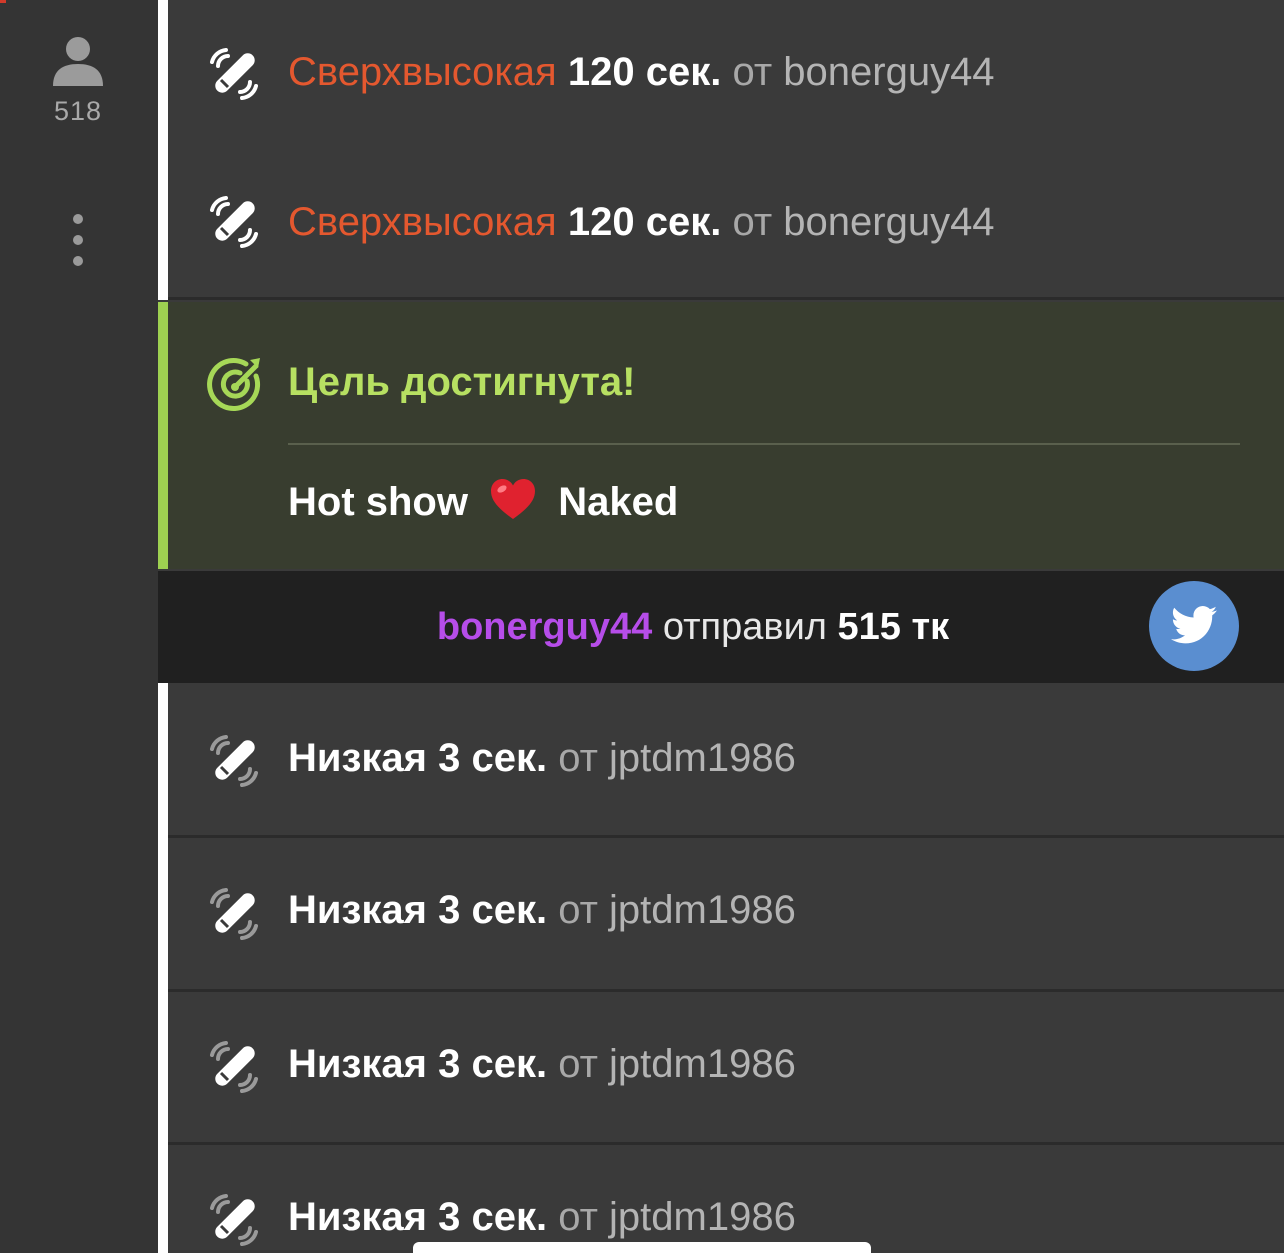  What do you see at coordinates (544, 627) in the screenshot?
I see `tipper-username: bonerguy44` at bounding box center [544, 627].